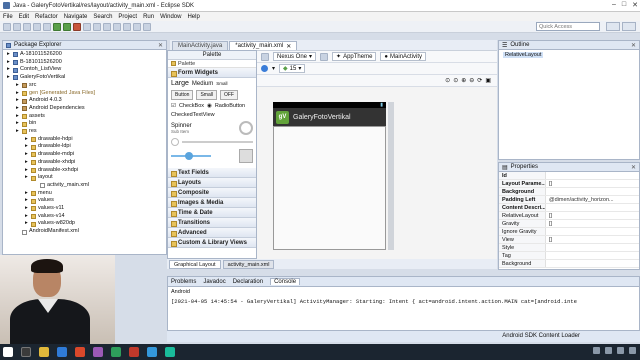 The height and width of the screenshot is (360, 640). I want to click on widget-button: Button, so click(182, 95).